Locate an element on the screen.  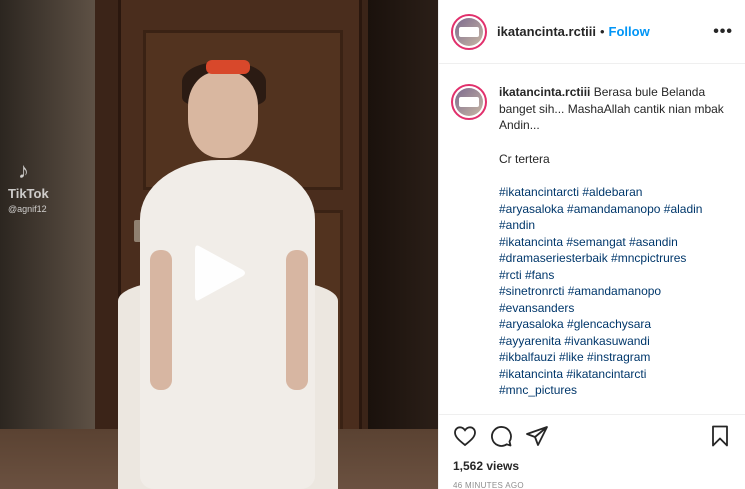
caption-username: ikatancinta.rctiii is located at coordinates (544, 92).